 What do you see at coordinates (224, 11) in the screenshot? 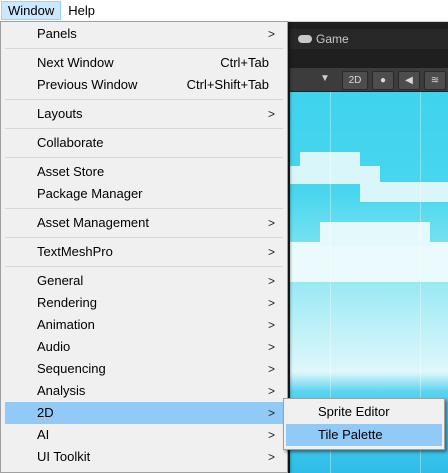
I see `menubar: Window Help` at bounding box center [224, 11].